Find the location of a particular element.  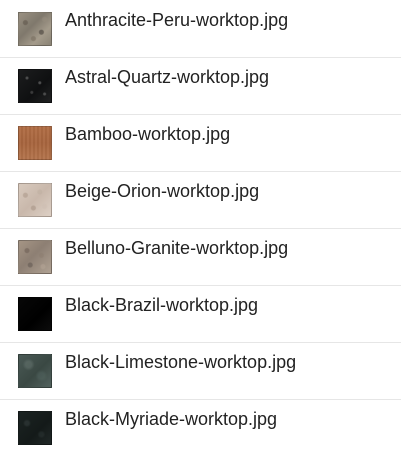

file-name: Black-Myriade-worktop.jpg is located at coordinates (171, 419).